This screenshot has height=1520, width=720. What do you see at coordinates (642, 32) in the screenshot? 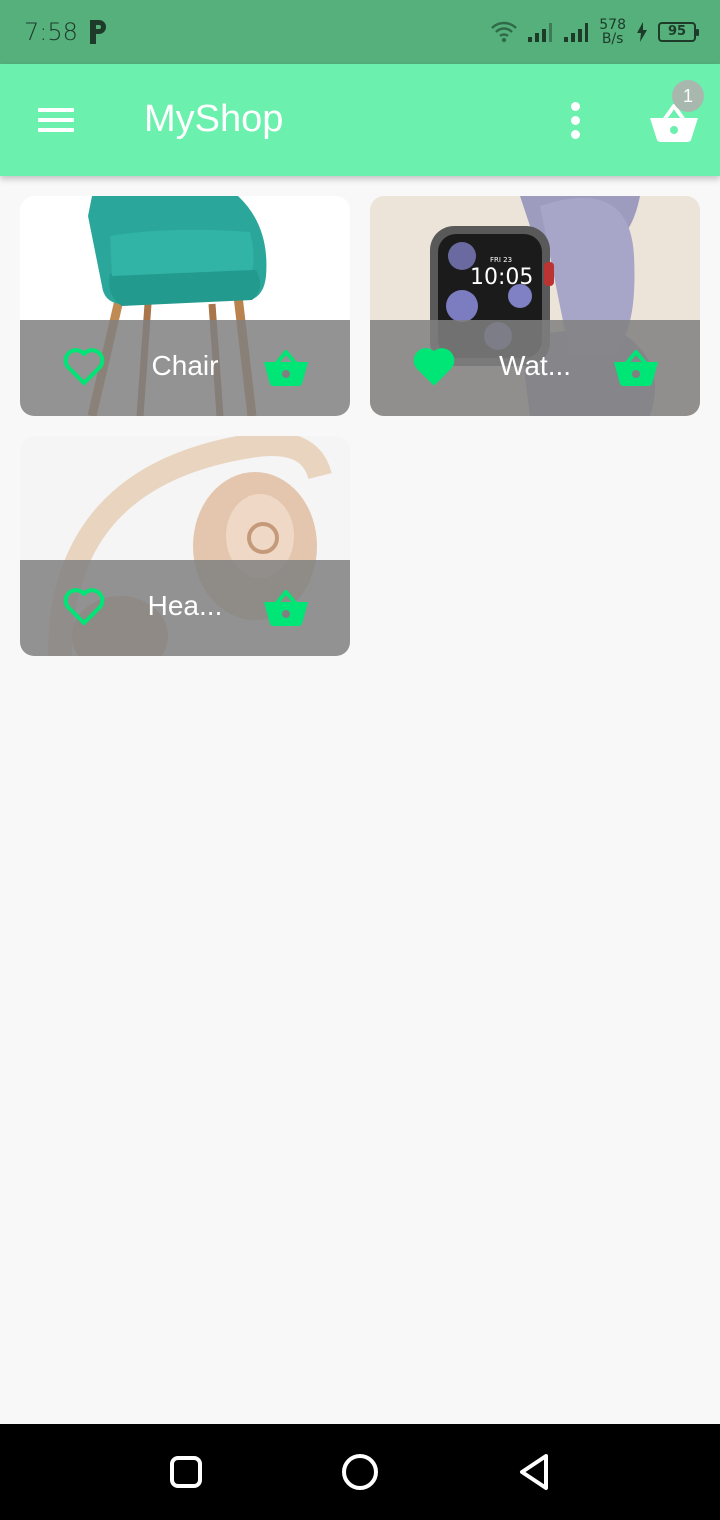
I see `charging-icon` at bounding box center [642, 32].